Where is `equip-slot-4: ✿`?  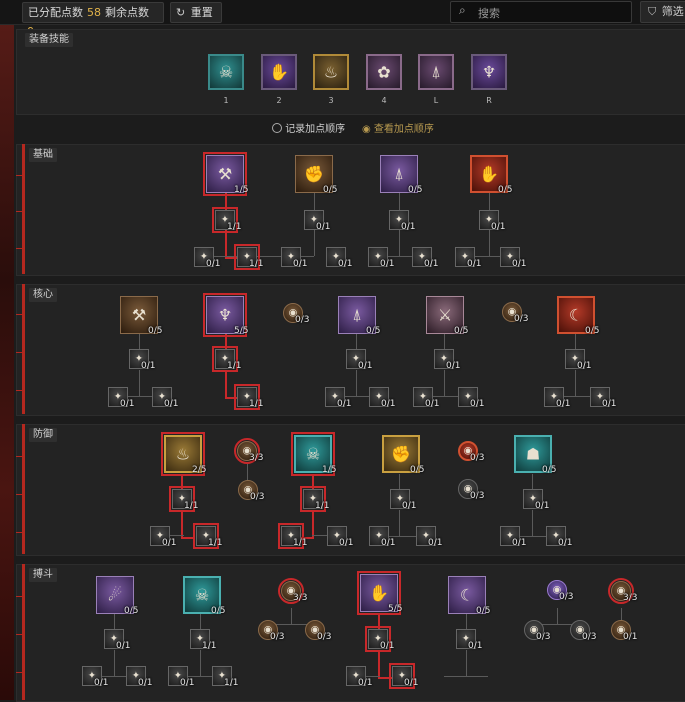 equip-slot-4: ✿ is located at coordinates (384, 72).